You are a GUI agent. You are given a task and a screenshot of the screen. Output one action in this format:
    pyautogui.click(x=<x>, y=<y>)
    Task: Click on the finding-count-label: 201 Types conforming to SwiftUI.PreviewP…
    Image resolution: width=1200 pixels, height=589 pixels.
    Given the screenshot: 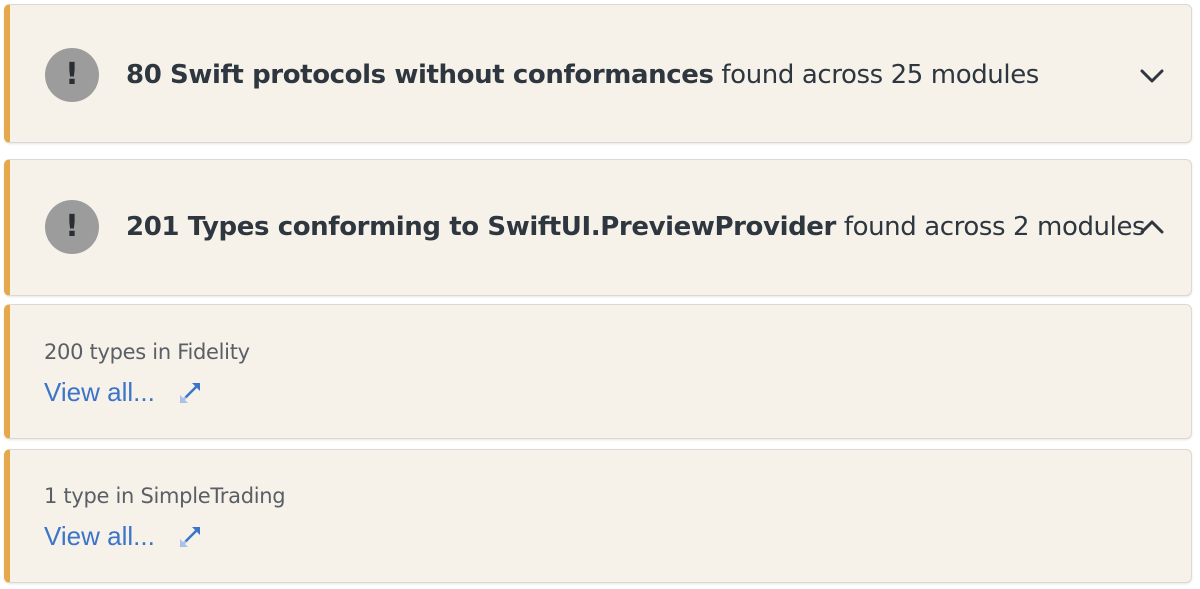 What is the action you would take?
    pyautogui.click(x=481, y=227)
    